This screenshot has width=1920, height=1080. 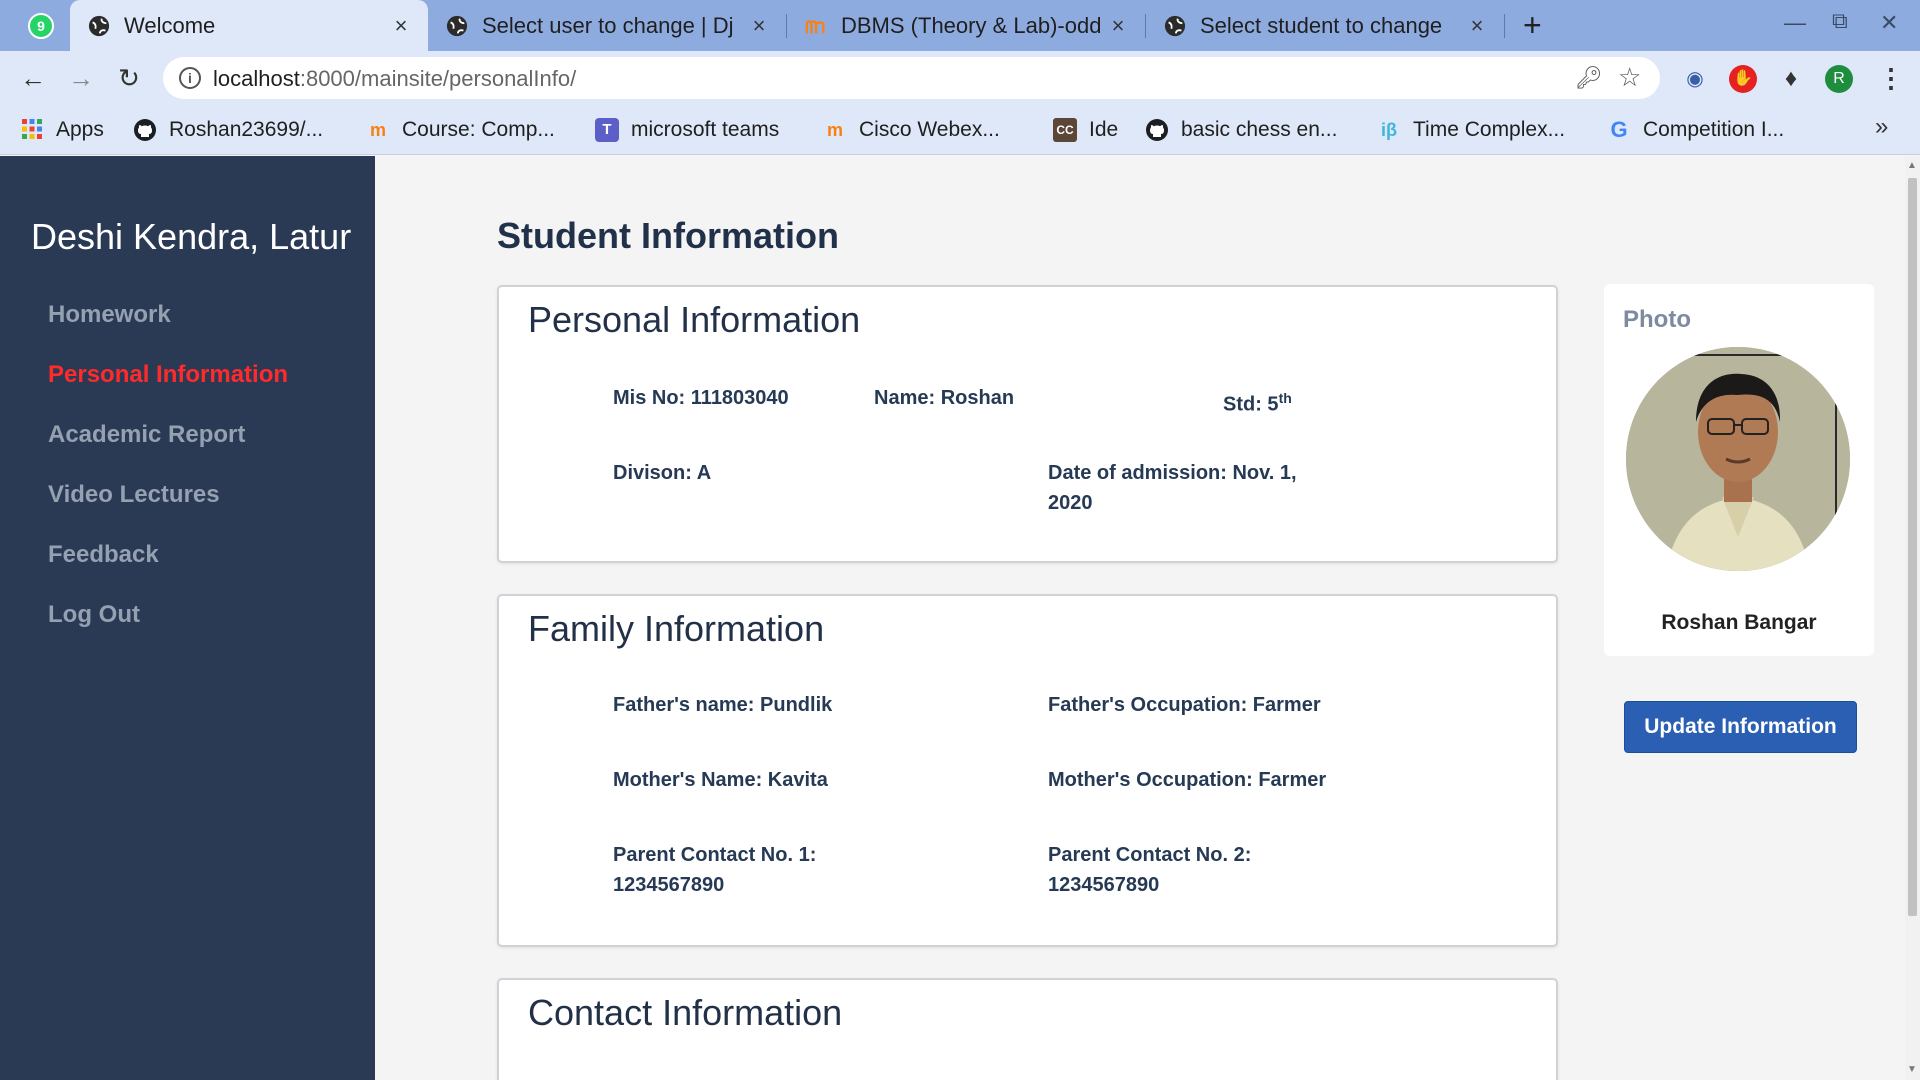 What do you see at coordinates (694, 319) in the screenshot?
I see `card-title: Personal Information` at bounding box center [694, 319].